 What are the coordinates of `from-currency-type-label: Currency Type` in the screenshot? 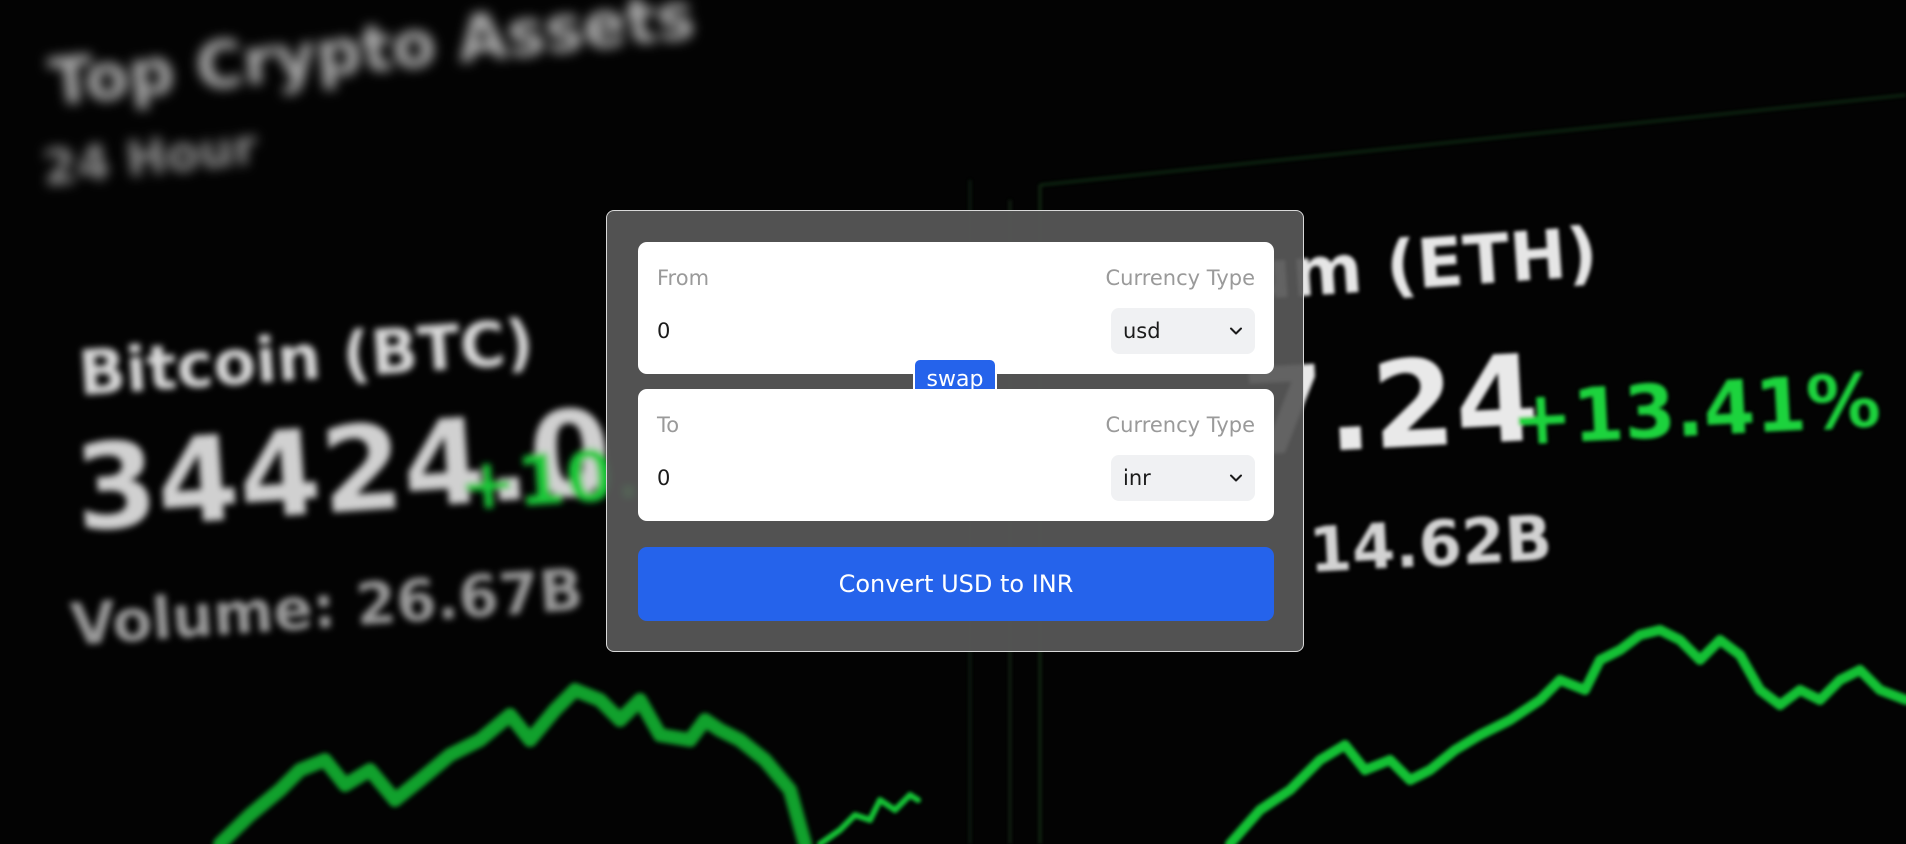 It's located at (1180, 278).